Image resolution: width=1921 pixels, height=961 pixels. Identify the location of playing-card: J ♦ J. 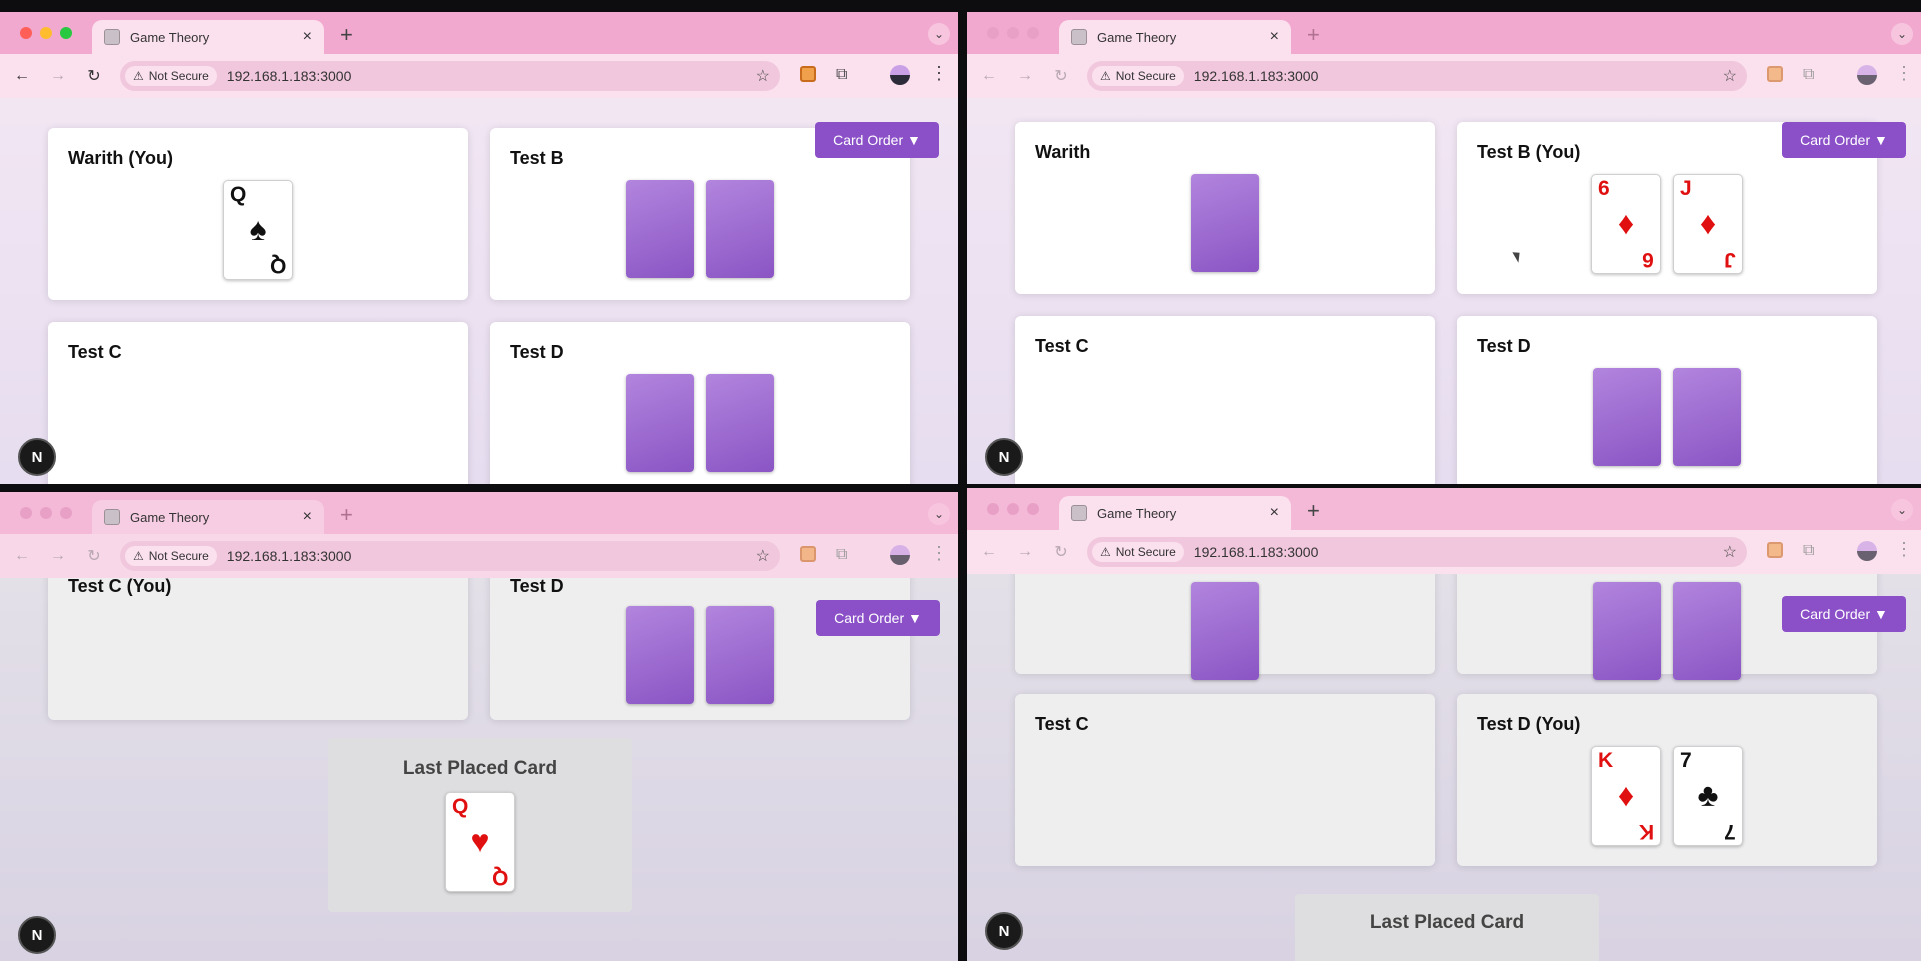
(1708, 224).